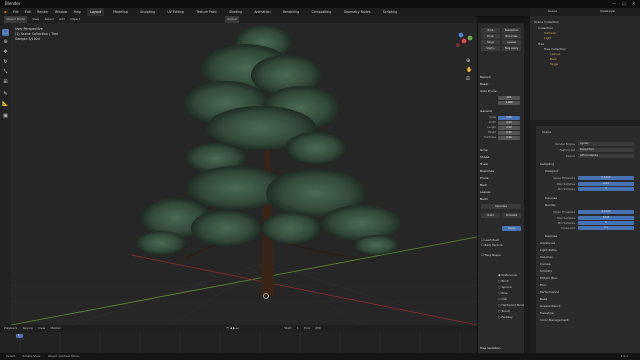 This screenshot has width=640, height=360. Describe the element at coordinates (501, 111) in the screenshot. I see `section-general: General` at that location.